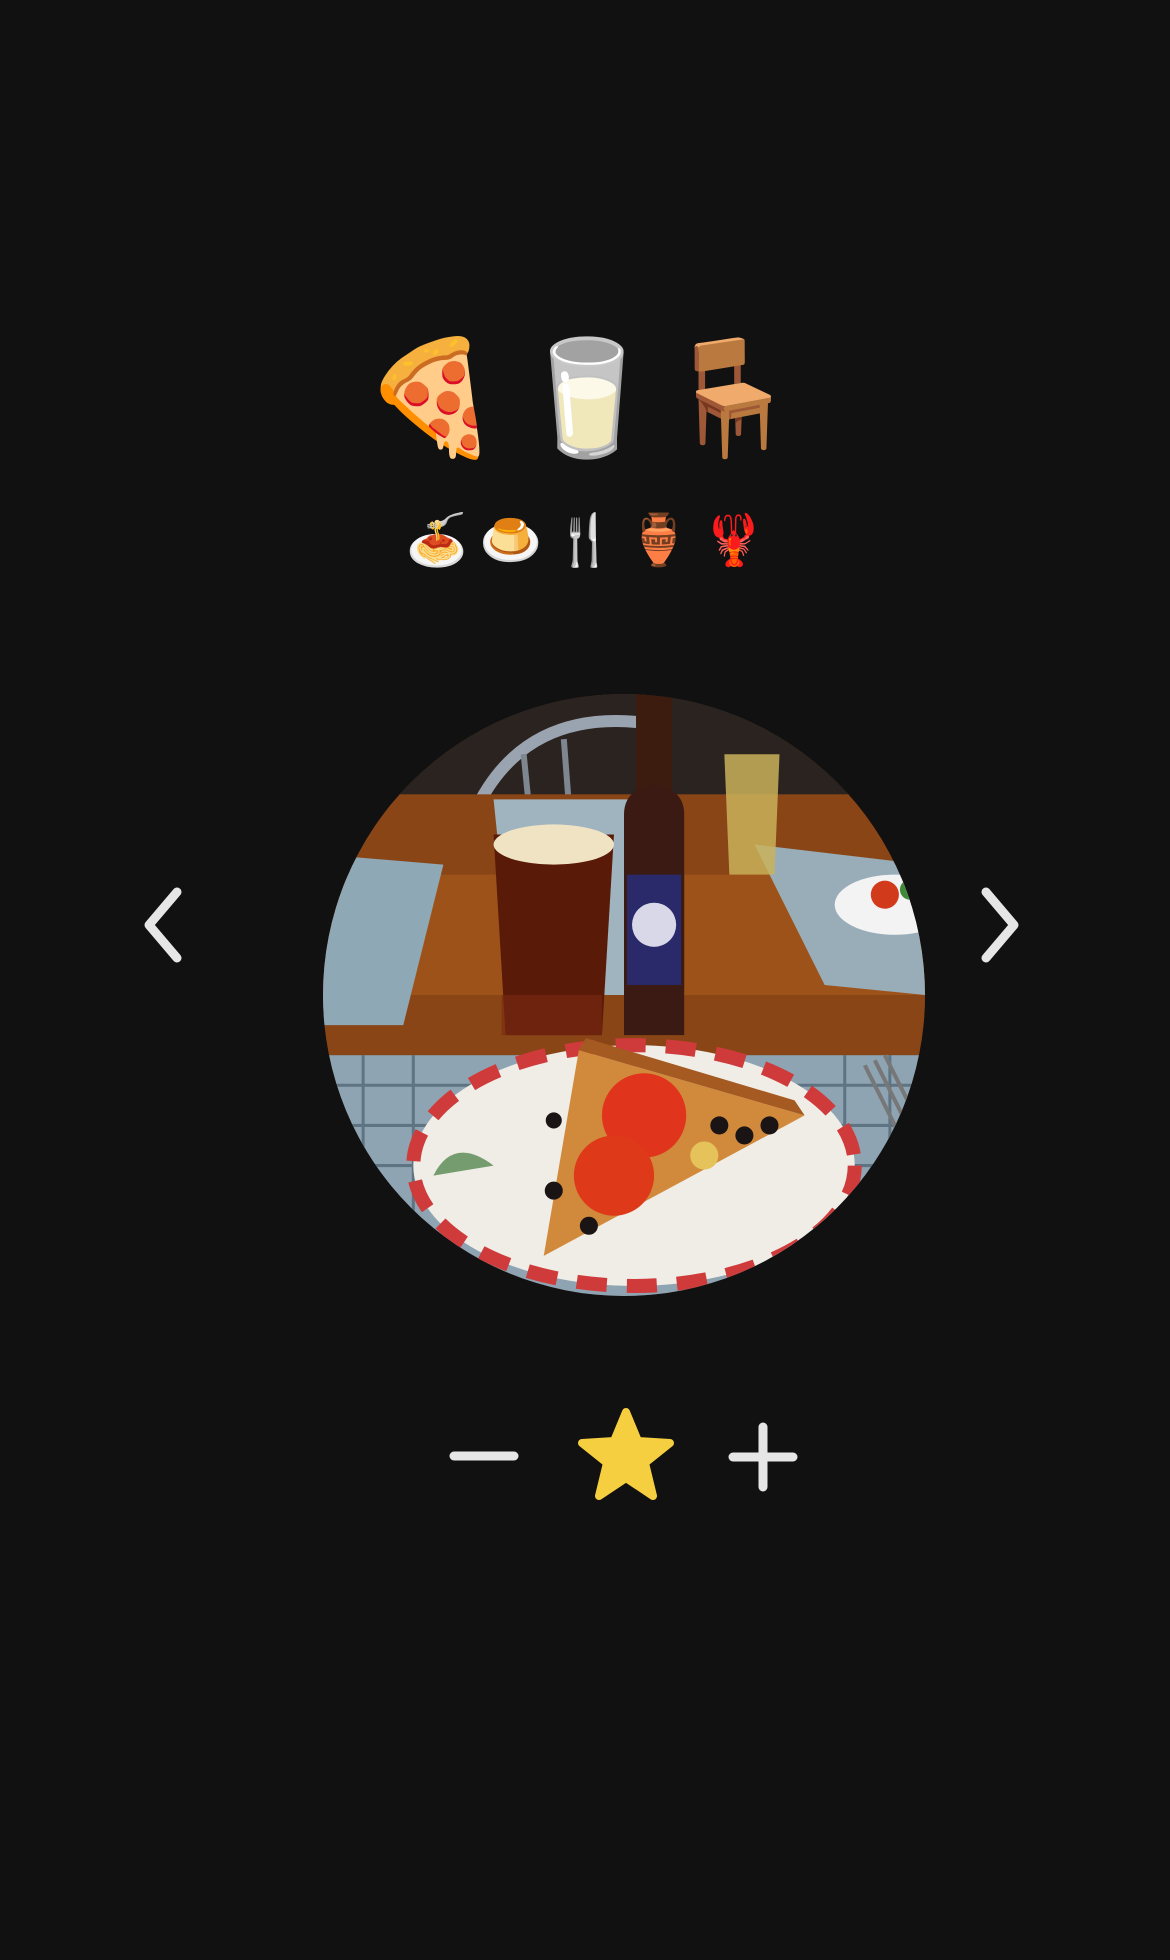  Describe the element at coordinates (585, 540) in the screenshot. I see `fork-knife-icon: 🍴` at that location.